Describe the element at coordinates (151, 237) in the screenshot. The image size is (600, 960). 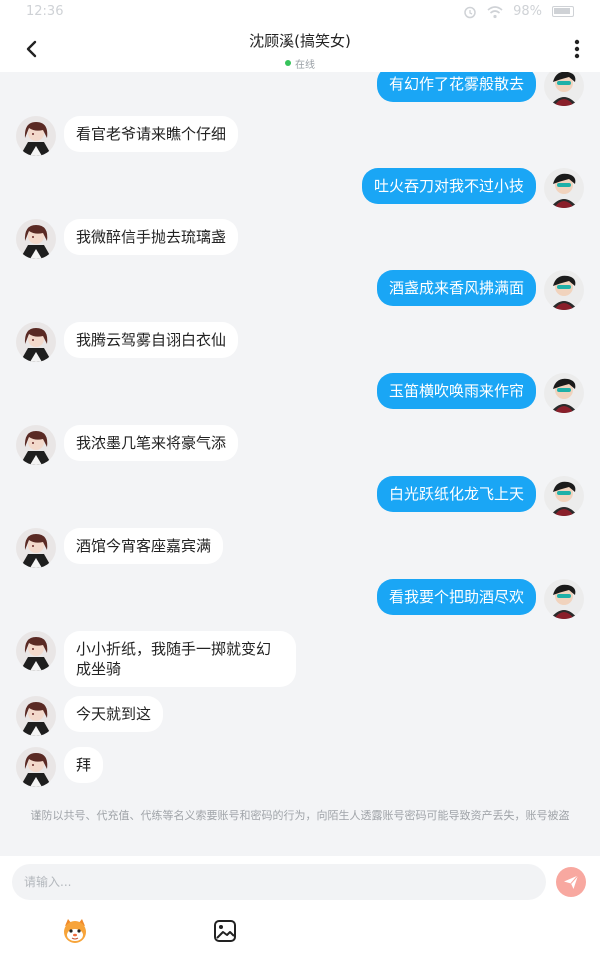
I see `message-bubble: 我微醉信手抛去琉璃盏` at that location.